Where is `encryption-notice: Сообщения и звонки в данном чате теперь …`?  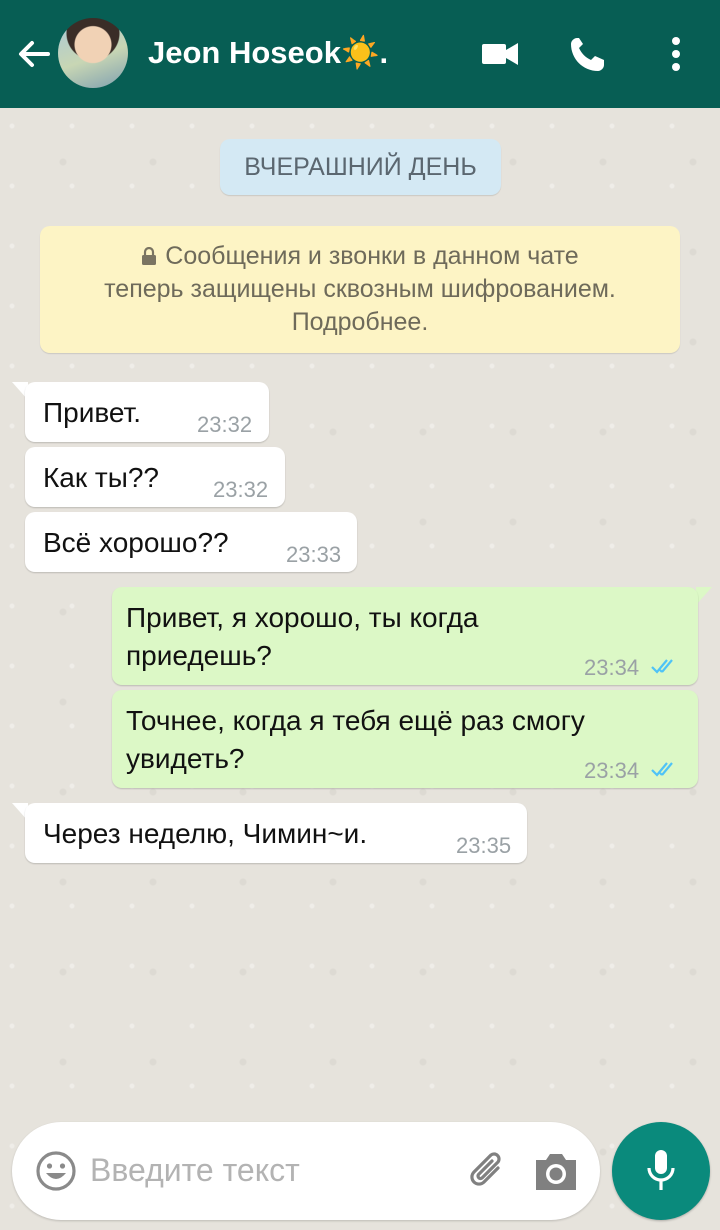 encryption-notice: Сообщения и звонки в данном чате теперь … is located at coordinates (360, 289).